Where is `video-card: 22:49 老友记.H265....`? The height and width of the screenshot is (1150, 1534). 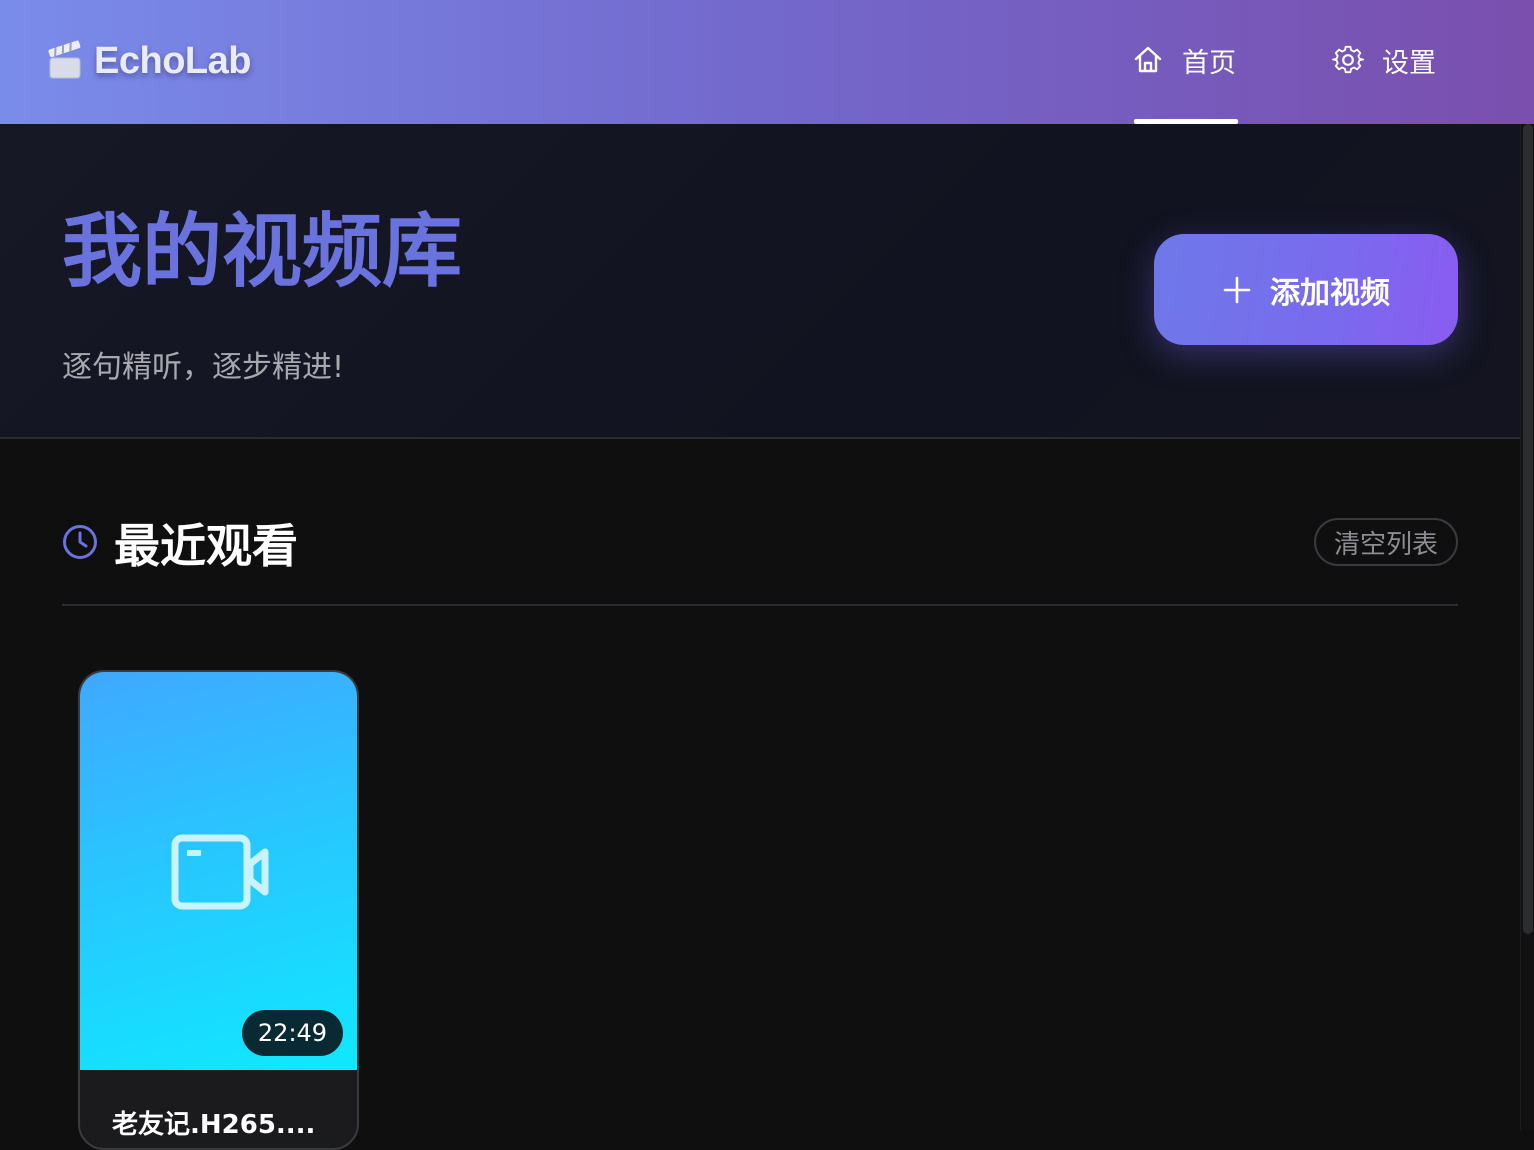
video-card: 22:49 老友记.H265.... is located at coordinates (218, 910).